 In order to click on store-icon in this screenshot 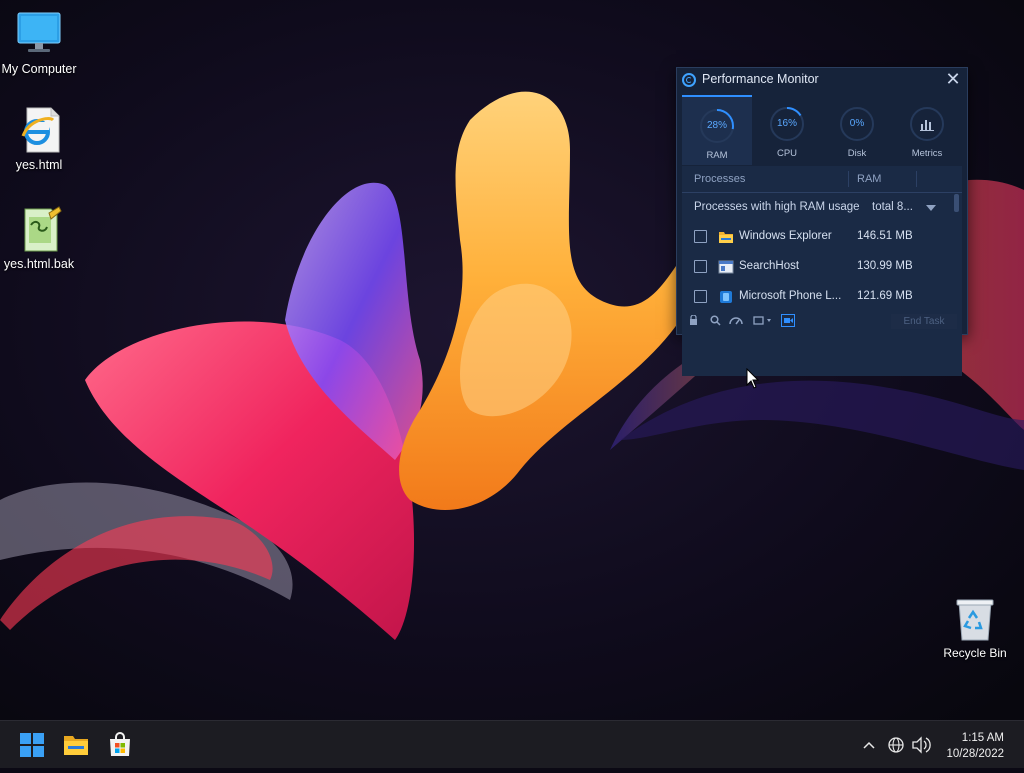, I will do `click(120, 744)`.